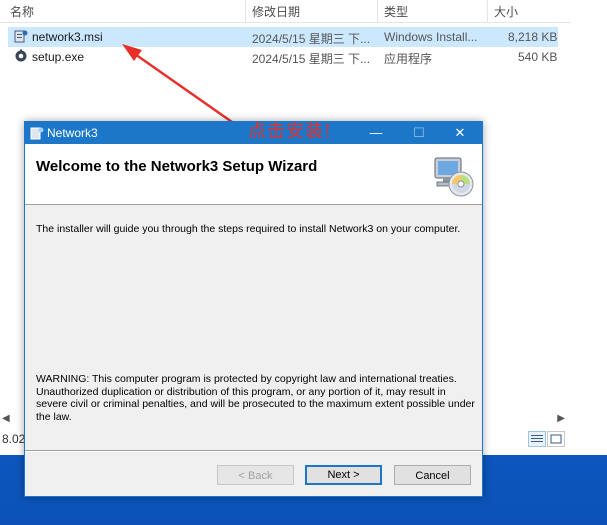  I want to click on file-type: 应用程序, so click(408, 59).